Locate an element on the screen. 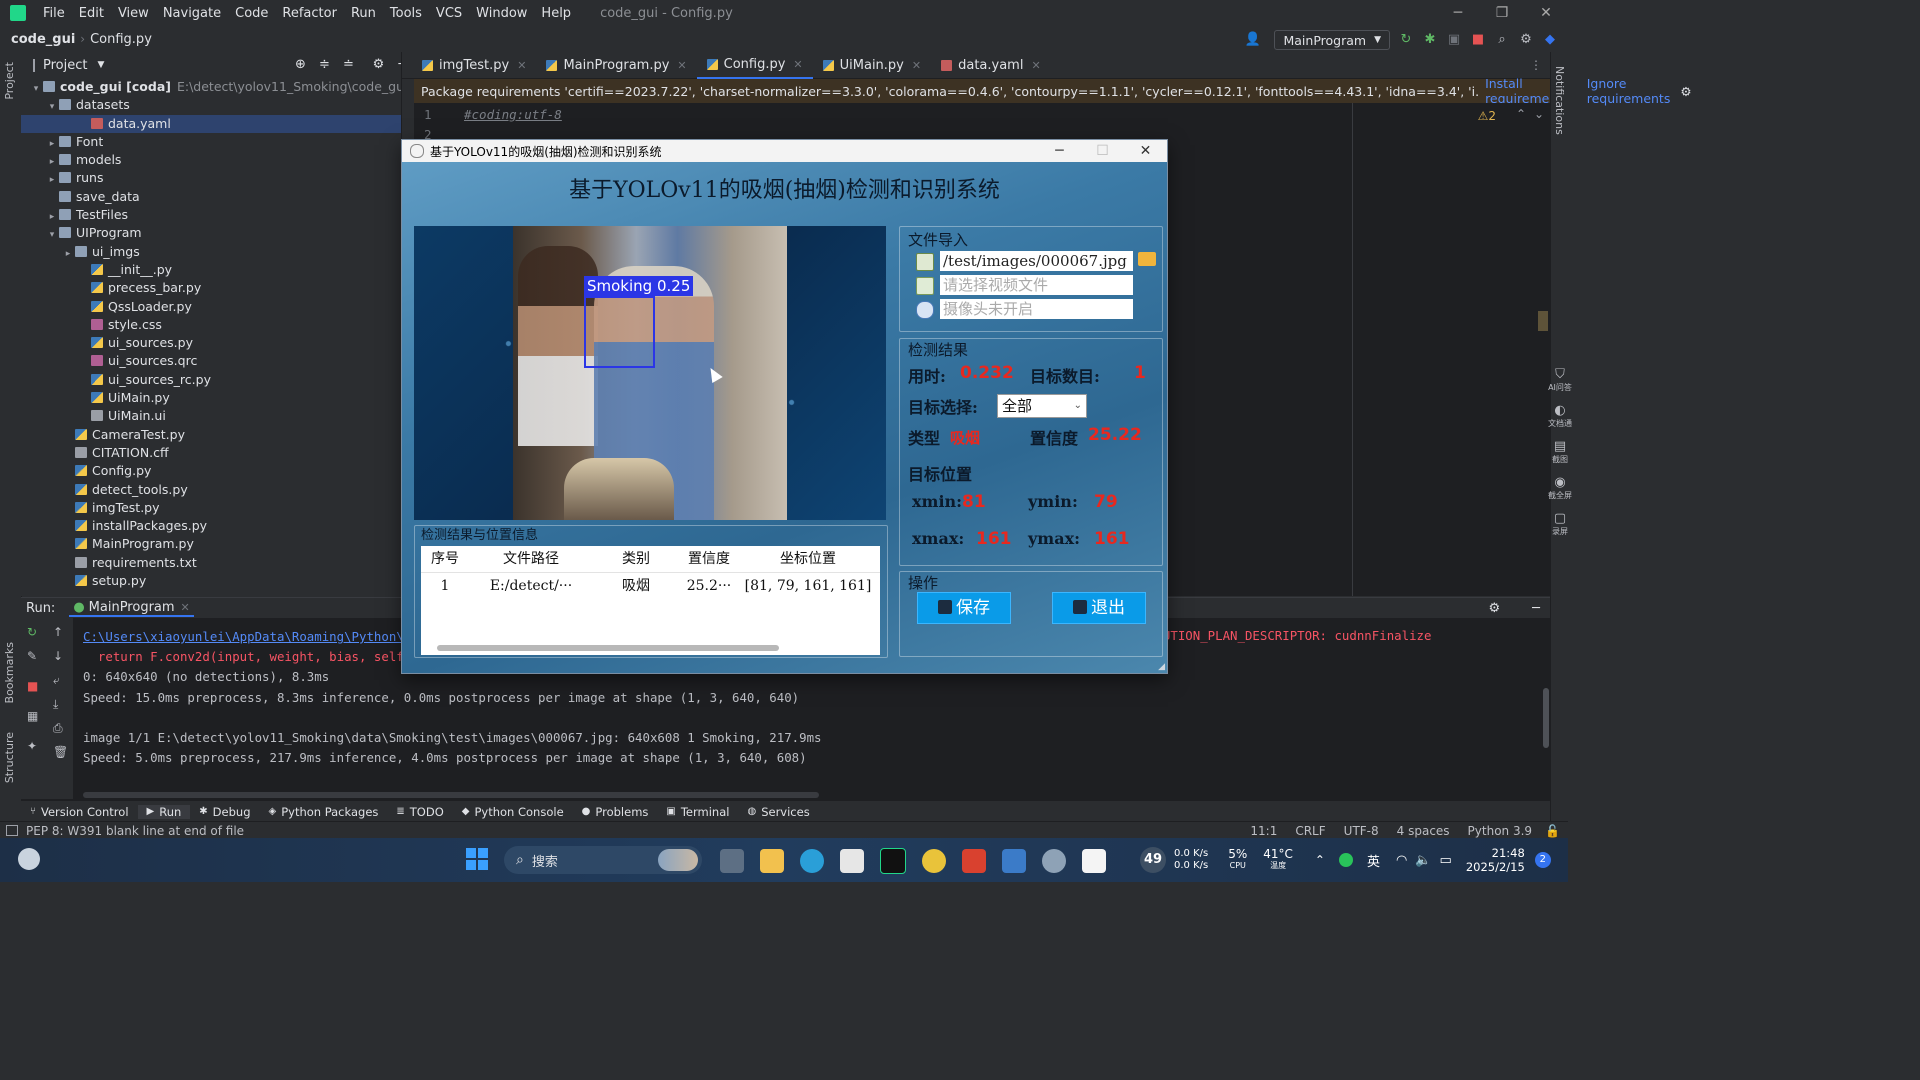 This screenshot has width=1920, height=1080. app-window-icon is located at coordinates (1054, 861).